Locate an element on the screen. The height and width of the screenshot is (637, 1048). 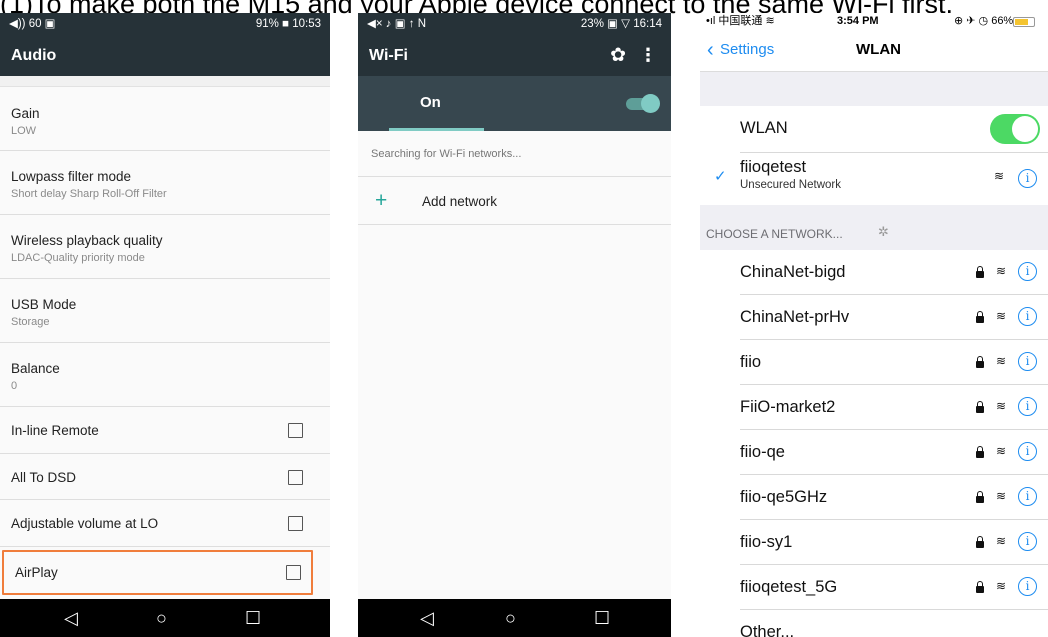
network-name: ChinaNet-prHv is located at coordinates (795, 317).